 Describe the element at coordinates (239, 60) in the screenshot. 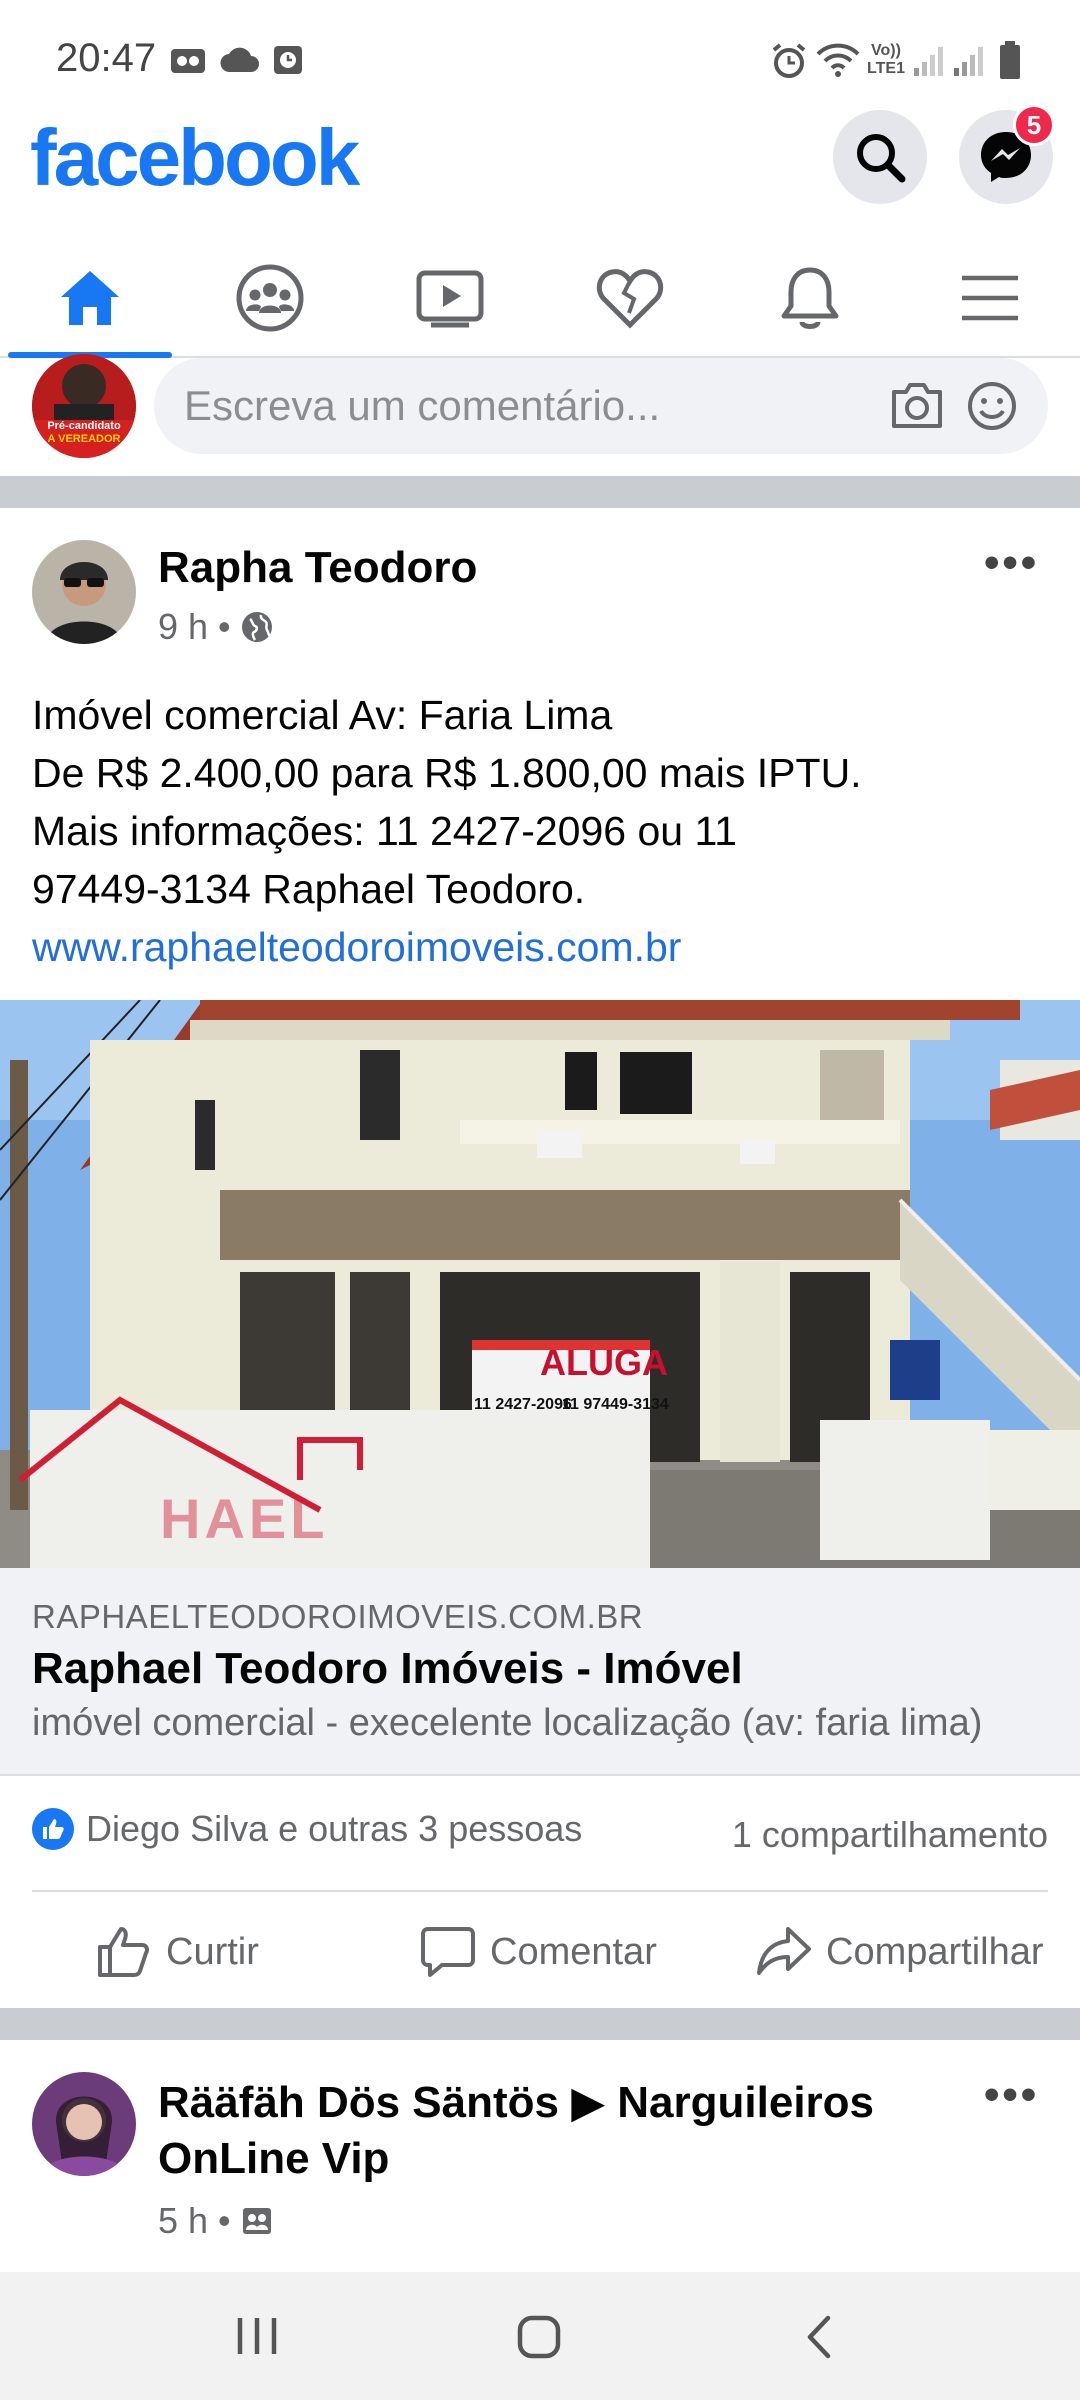

I see `cloud-icon` at that location.